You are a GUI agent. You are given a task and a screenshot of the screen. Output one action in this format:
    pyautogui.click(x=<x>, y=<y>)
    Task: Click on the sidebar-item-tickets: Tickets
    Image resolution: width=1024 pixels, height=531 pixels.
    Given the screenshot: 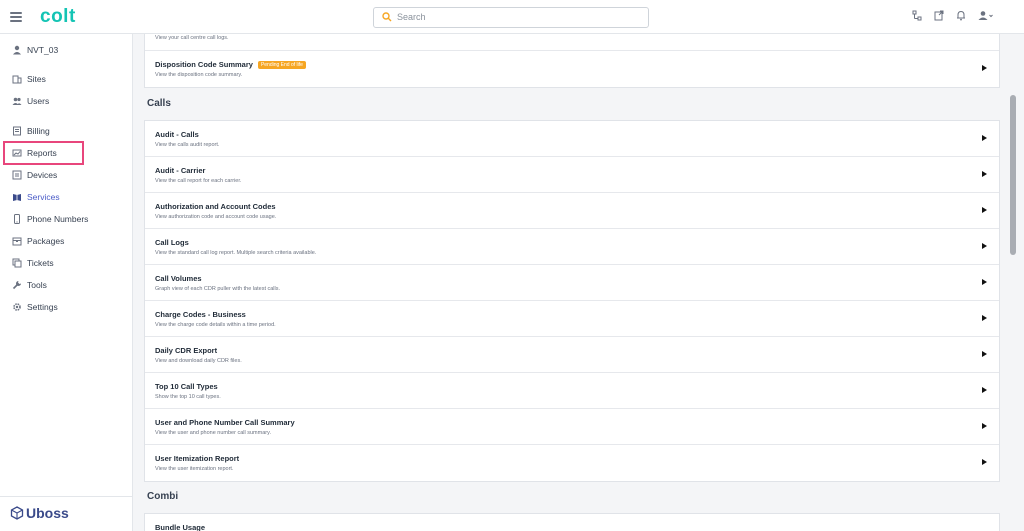 What is the action you would take?
    pyautogui.click(x=33, y=263)
    